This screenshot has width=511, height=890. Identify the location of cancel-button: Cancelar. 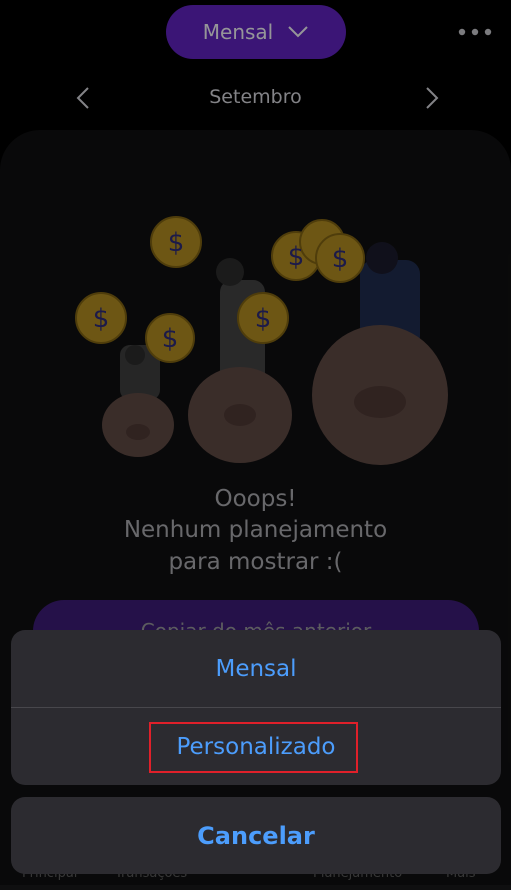
(256, 835).